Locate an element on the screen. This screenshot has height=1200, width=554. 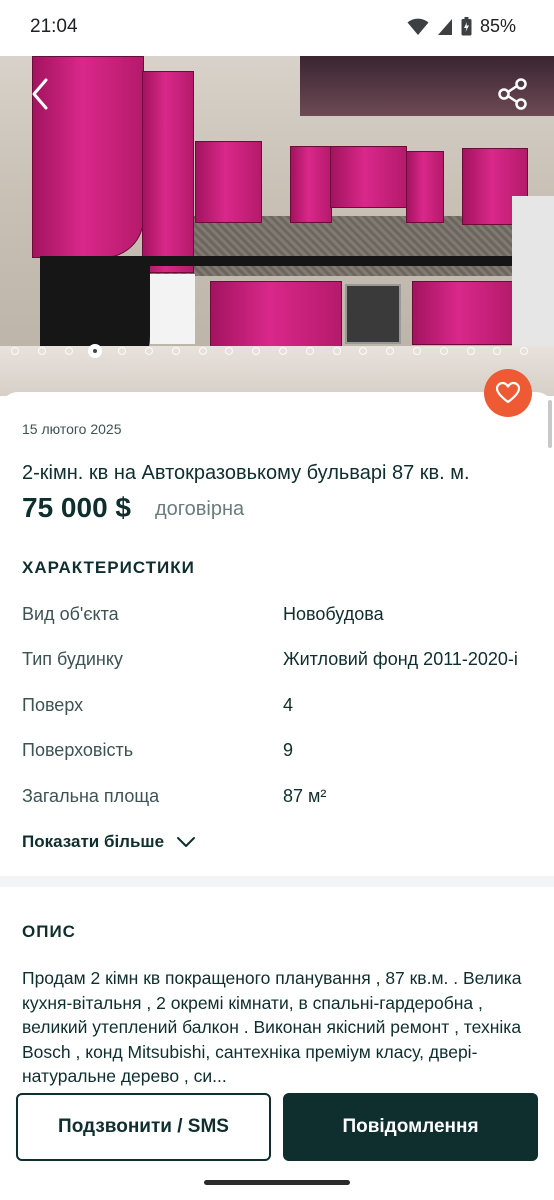
photo-microwave is located at coordinates (172, 309).